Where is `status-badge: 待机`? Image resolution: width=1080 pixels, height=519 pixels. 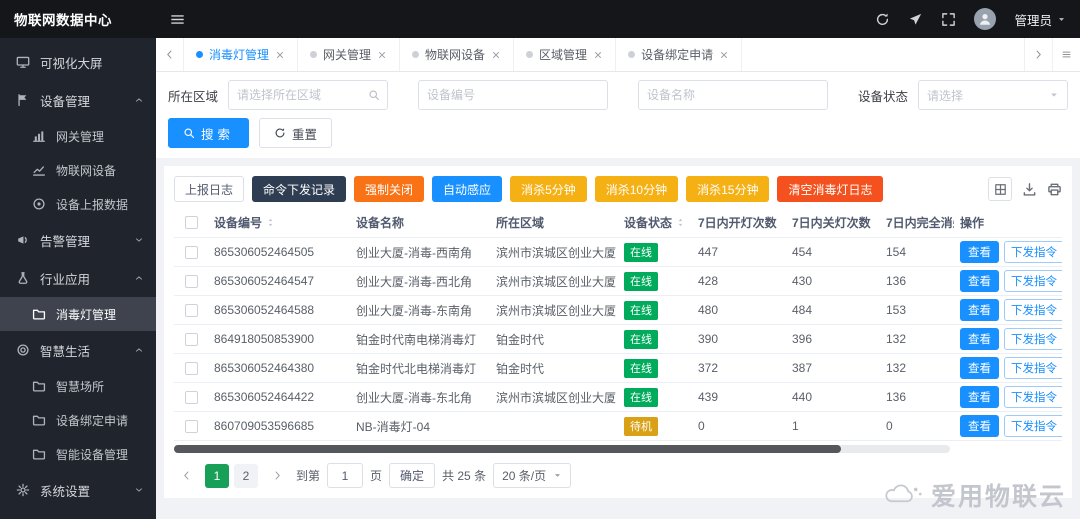 status-badge: 待机 is located at coordinates (641, 426).